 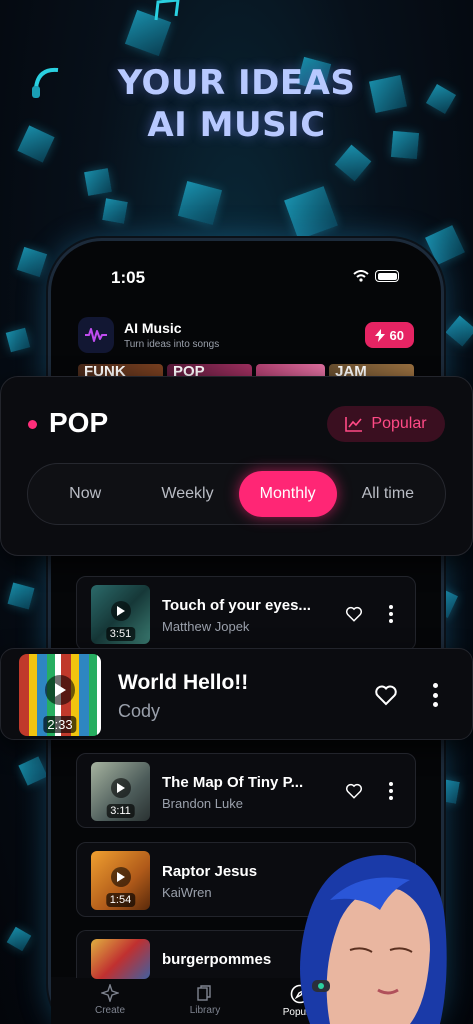 What do you see at coordinates (128, 277) in the screenshot?
I see `status-time: 1:05` at bounding box center [128, 277].